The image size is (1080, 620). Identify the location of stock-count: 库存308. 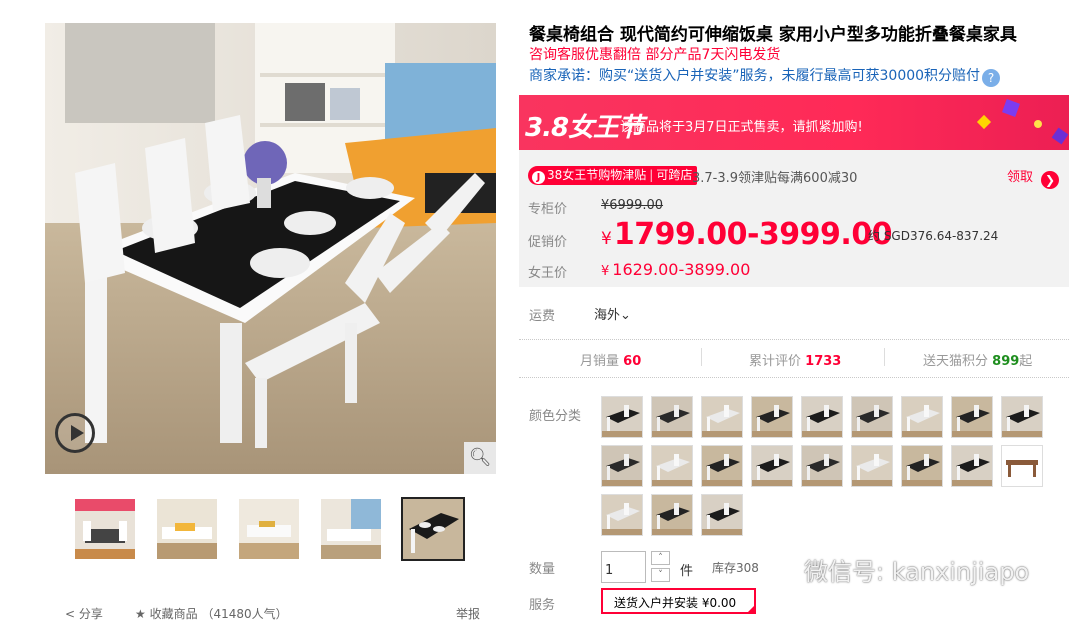
(735, 568).